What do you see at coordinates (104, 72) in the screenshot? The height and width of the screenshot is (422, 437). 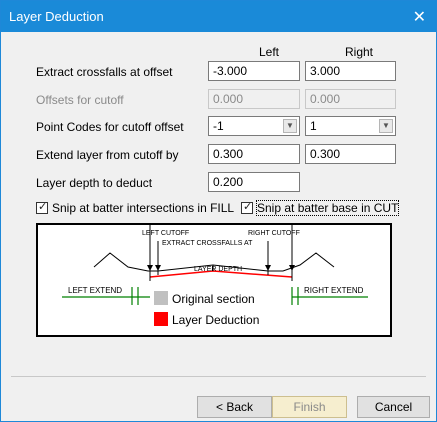 I see `extract-crossfalls-label: Extract crossfalls at offset` at bounding box center [104, 72].